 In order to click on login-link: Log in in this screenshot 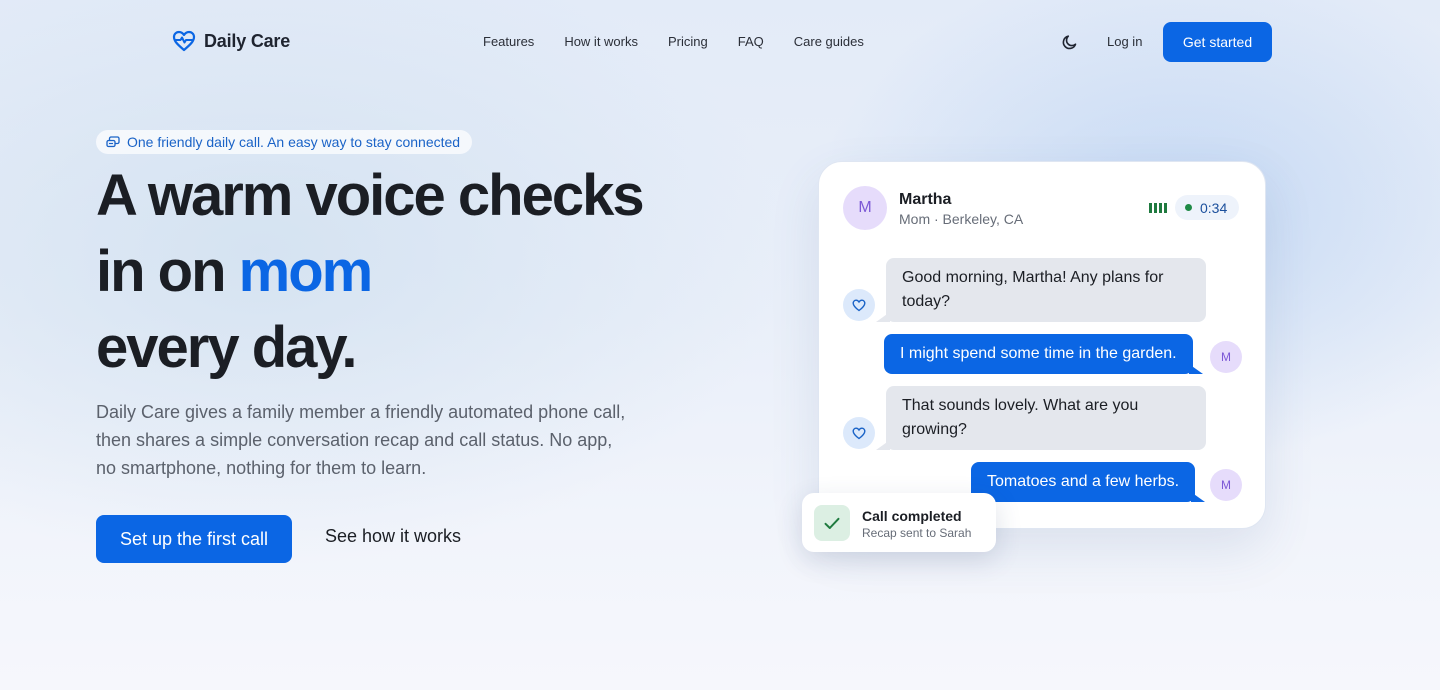, I will do `click(1124, 41)`.